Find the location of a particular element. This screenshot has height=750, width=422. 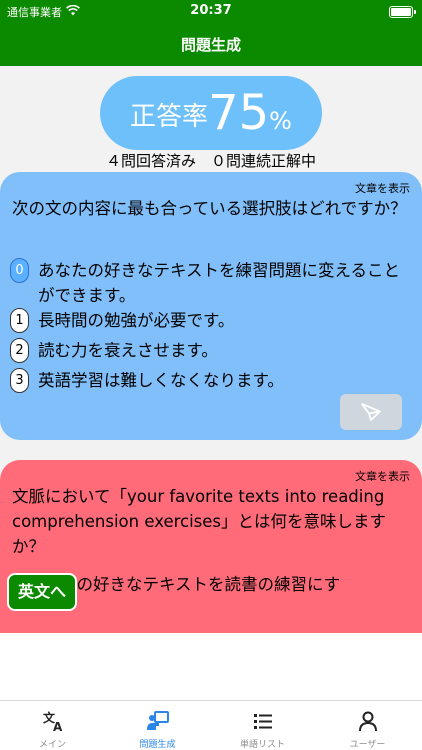

person-icon is located at coordinates (367, 721).